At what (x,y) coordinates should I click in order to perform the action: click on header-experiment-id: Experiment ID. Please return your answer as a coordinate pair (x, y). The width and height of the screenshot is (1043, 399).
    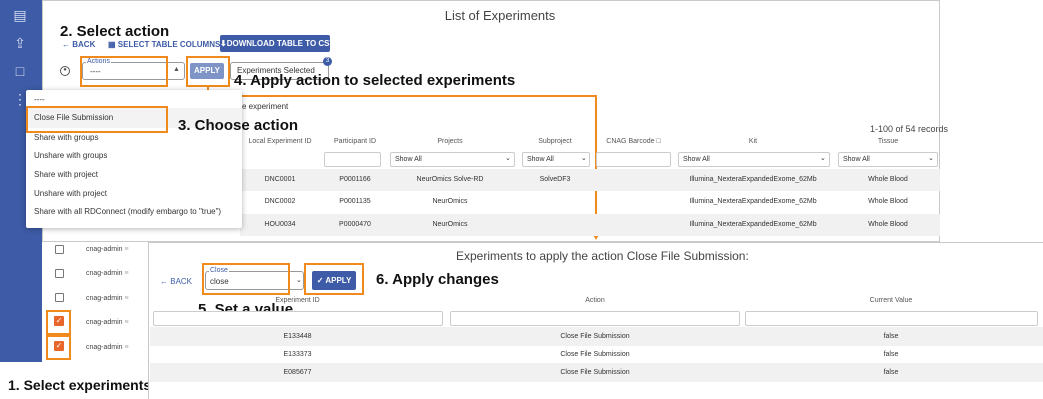
    Looking at the image, I should click on (297, 300).